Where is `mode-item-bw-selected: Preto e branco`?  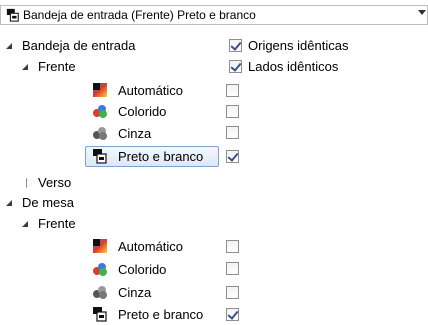 mode-item-bw-selected: Preto e branco is located at coordinates (153, 157).